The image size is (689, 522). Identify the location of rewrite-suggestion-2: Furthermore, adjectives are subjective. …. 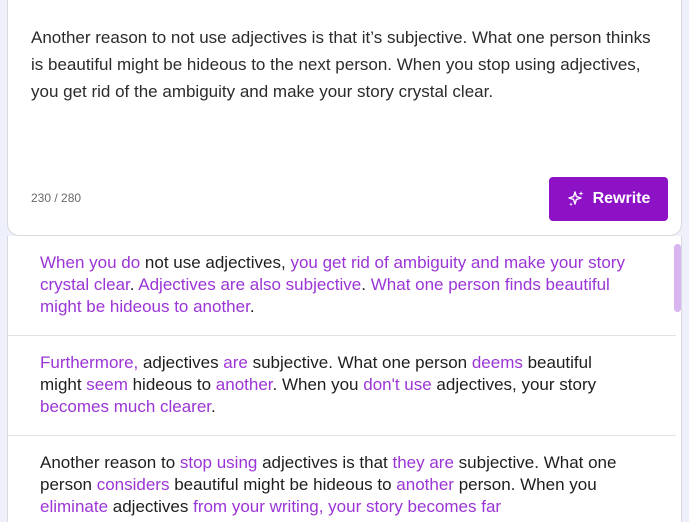
(342, 385).